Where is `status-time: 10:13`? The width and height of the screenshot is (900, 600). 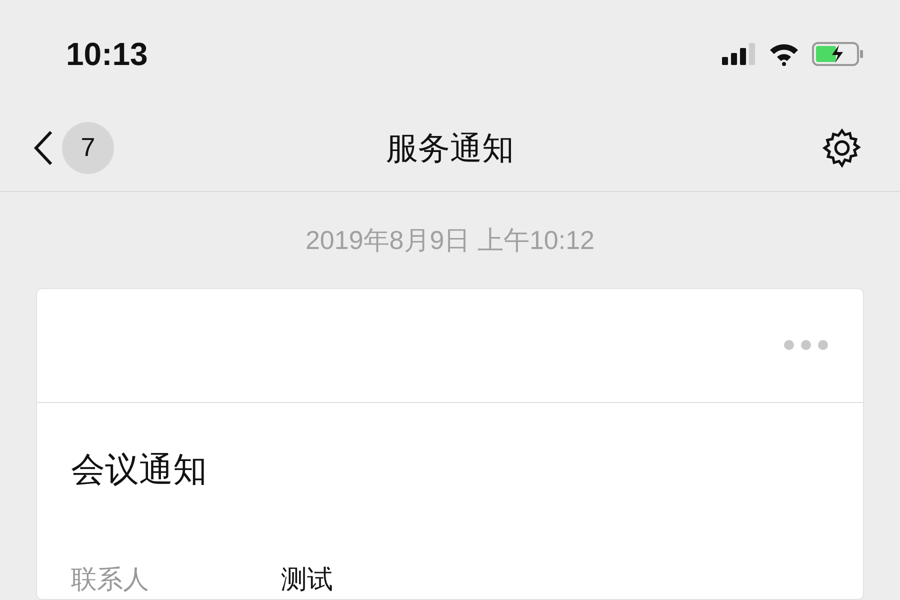 status-time: 10:13 is located at coordinates (107, 54).